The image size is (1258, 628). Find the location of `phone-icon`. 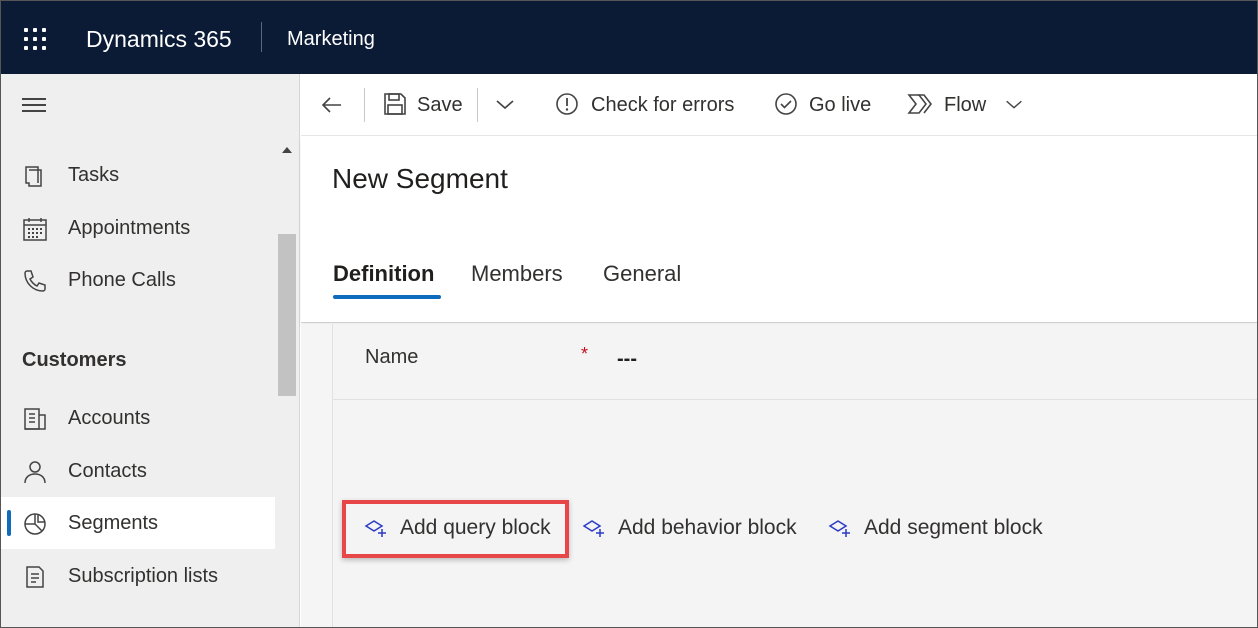

phone-icon is located at coordinates (35, 281).